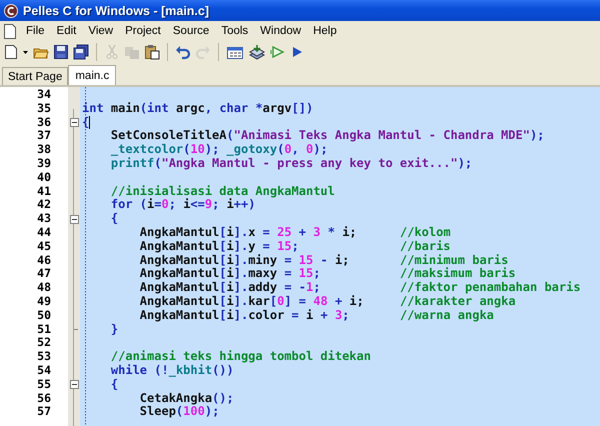  Describe the element at coordinates (235, 52) in the screenshot. I see `window-grid-icon` at that location.